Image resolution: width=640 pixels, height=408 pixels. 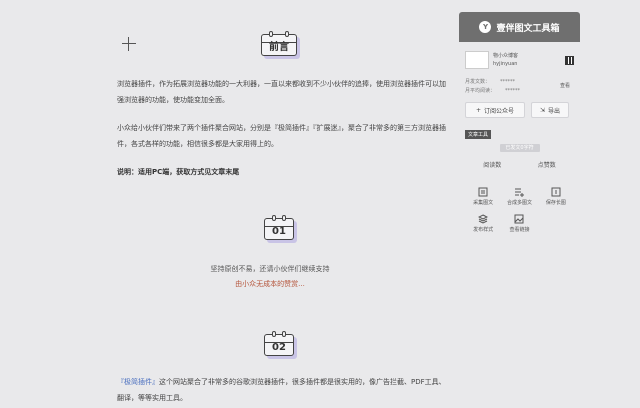 I want to click on export-button: ⇲ 导出, so click(x=550, y=110).